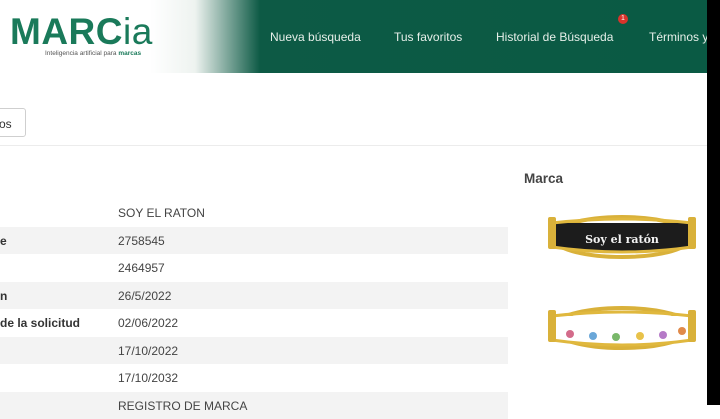 The height and width of the screenshot is (419, 720). I want to click on white-bracelet-image, so click(622, 328).